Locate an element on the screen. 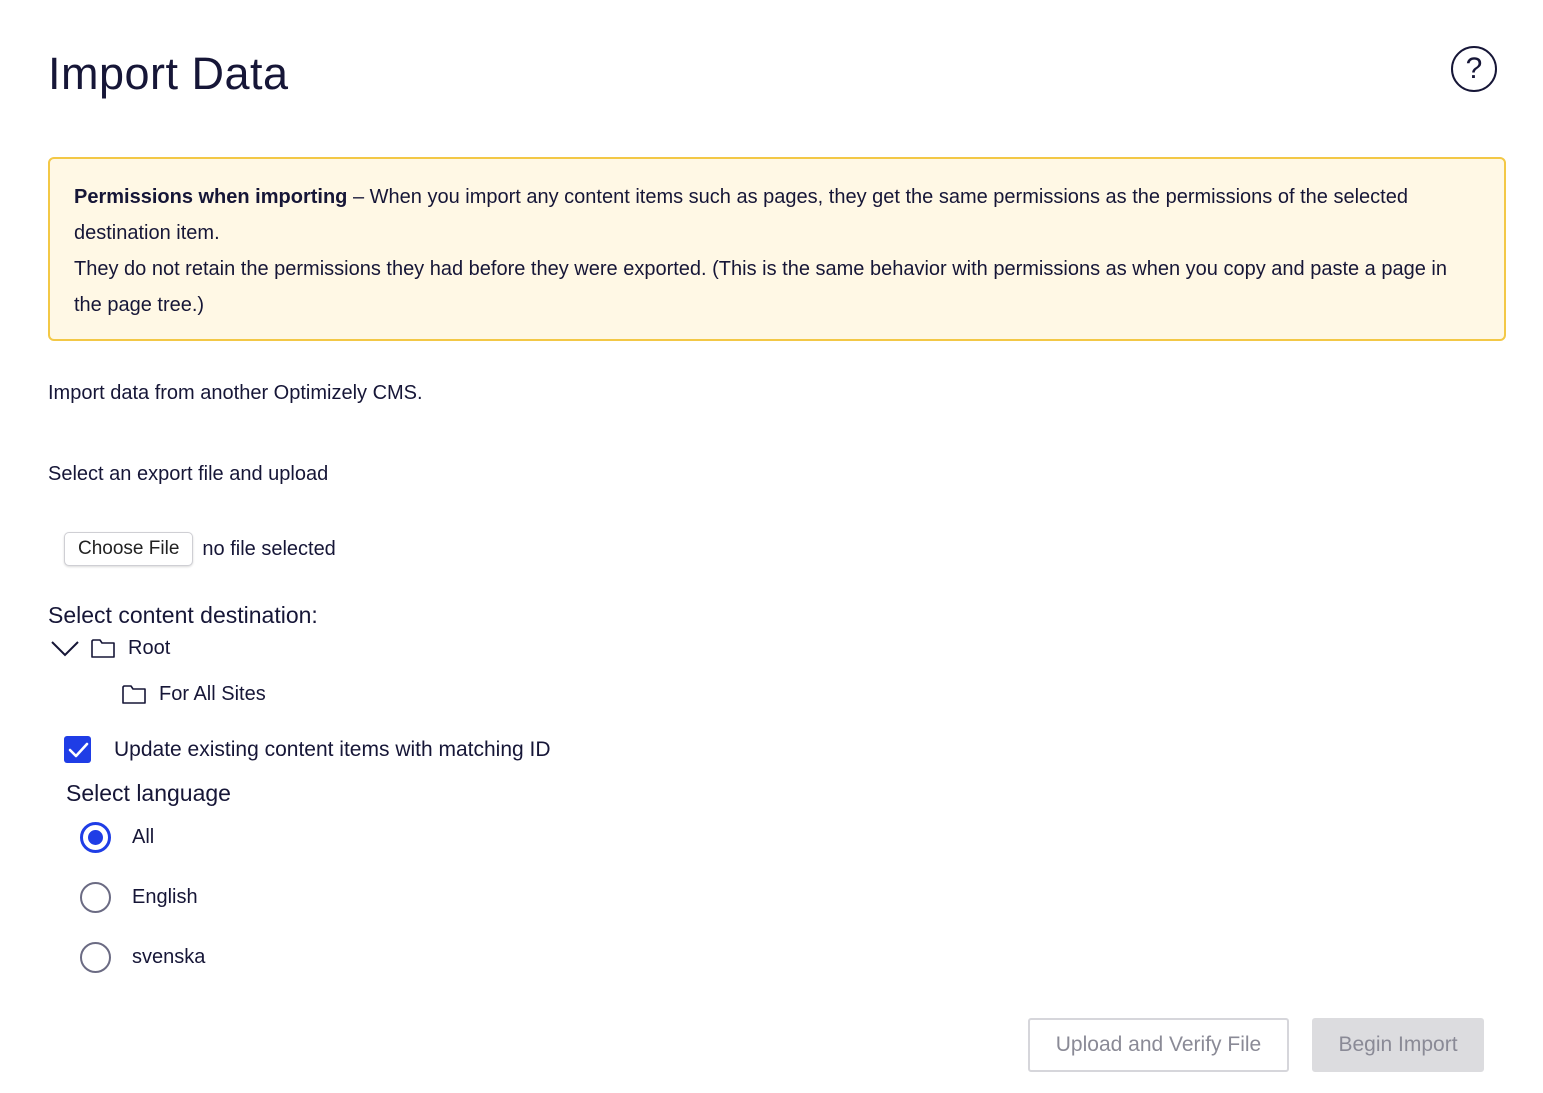 The width and height of the screenshot is (1543, 1093). destination-label: Select content destination: is located at coordinates (183, 615).